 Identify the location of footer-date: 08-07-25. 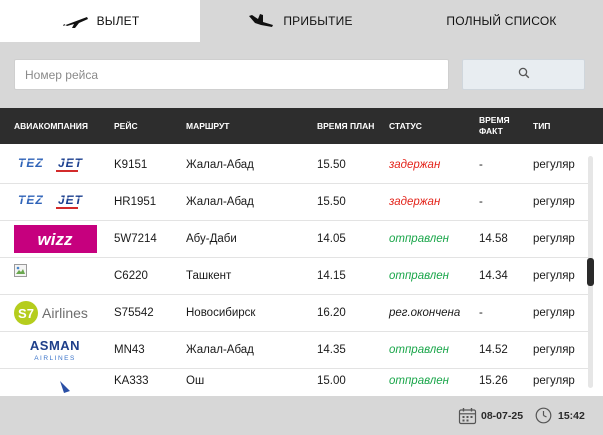
(490, 415).